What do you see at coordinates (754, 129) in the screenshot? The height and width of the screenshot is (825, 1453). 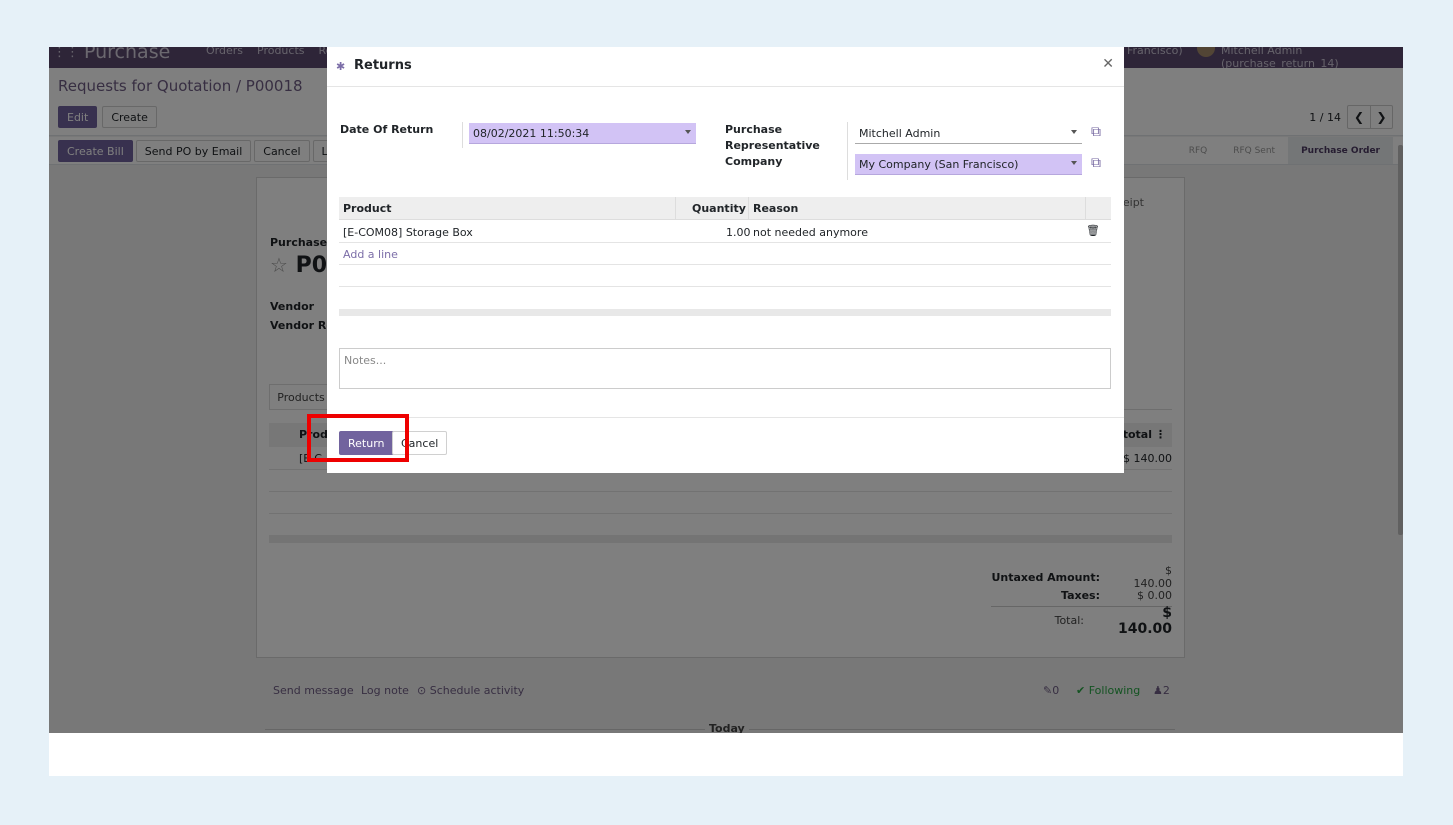 I see `label-line: Purchase` at bounding box center [754, 129].